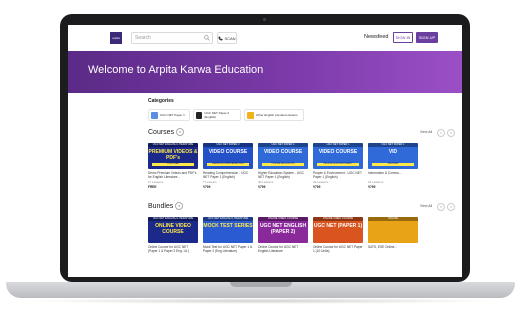 Image resolution: width=521 pixels, height=324 pixels. I want to click on courses-prev-arrow: <, so click(441, 133).